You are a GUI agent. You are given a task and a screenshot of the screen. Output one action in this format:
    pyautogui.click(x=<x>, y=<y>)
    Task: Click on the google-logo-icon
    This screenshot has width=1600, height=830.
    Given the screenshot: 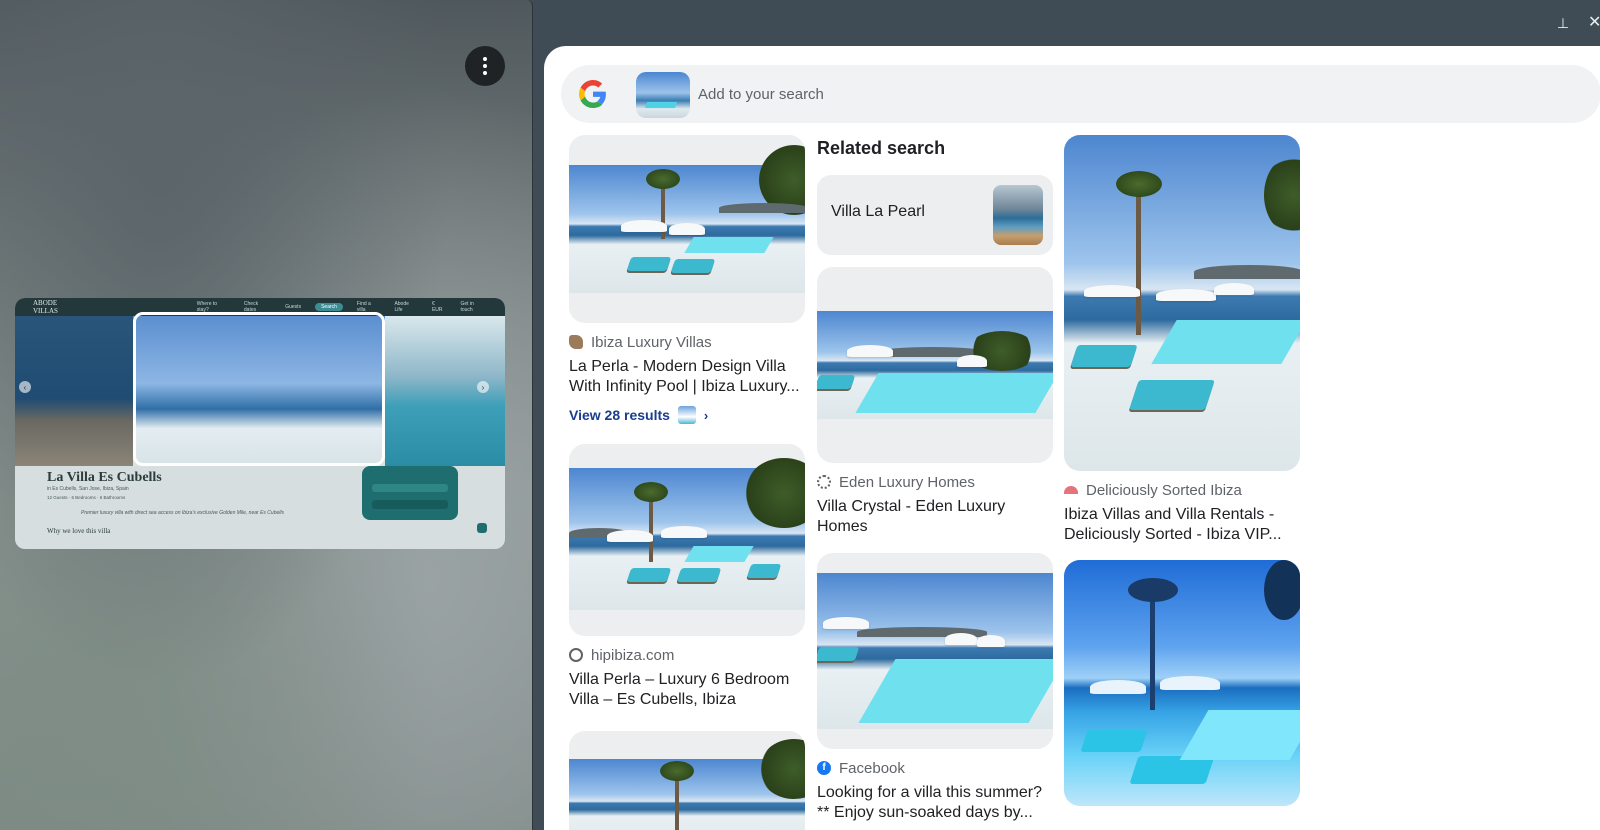 What is the action you would take?
    pyautogui.click(x=592, y=94)
    